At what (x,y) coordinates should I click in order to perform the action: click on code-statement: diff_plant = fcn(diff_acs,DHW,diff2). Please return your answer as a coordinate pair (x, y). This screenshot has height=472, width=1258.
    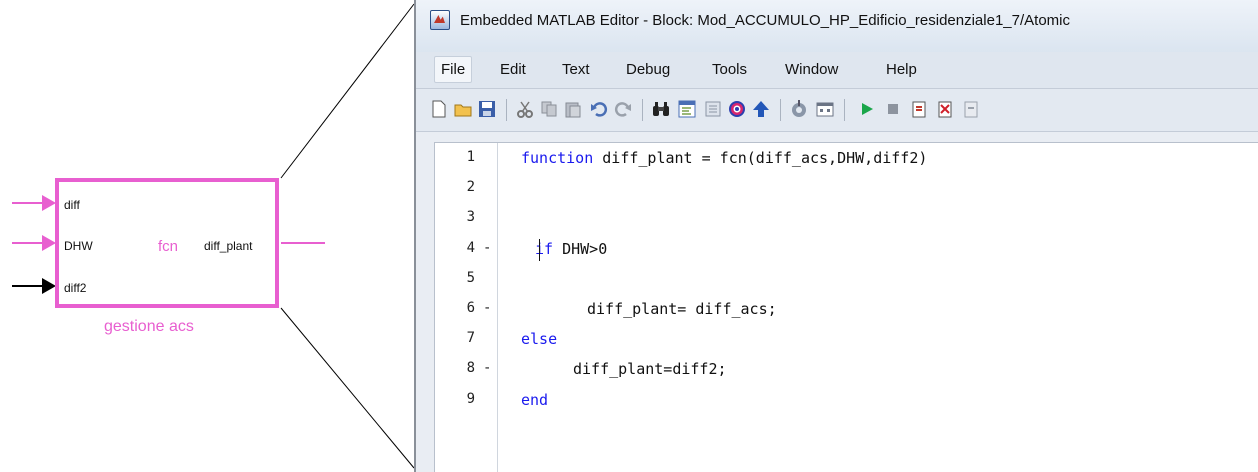
    Looking at the image, I should click on (760, 158).